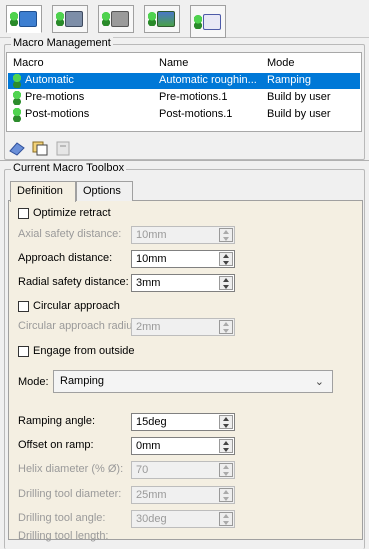  What do you see at coordinates (28, 63) in the screenshot?
I see `column-header-macro: Macro` at bounding box center [28, 63].